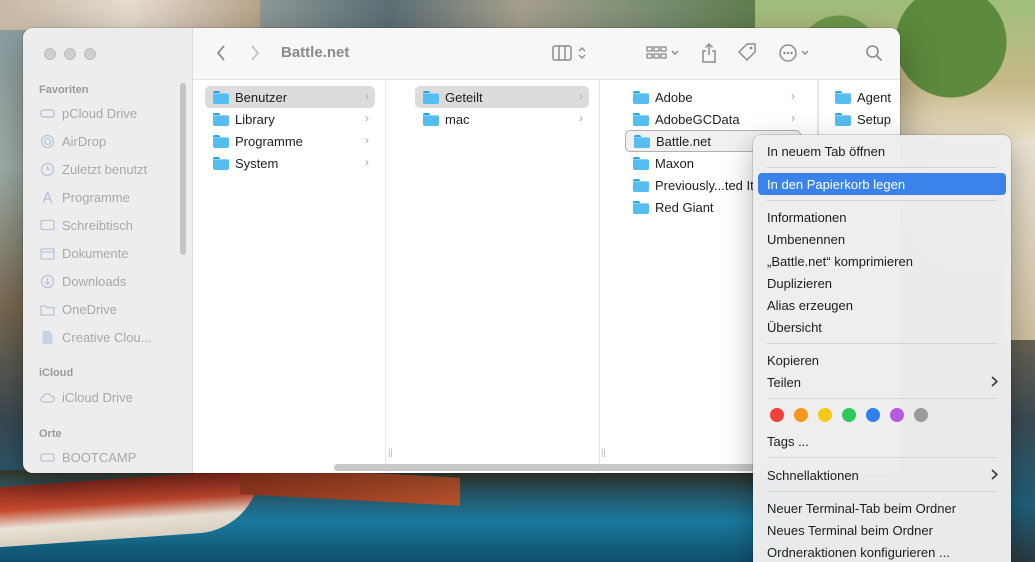 This screenshot has height=562, width=1035. What do you see at coordinates (663, 53) in the screenshot?
I see `group-button` at bounding box center [663, 53].